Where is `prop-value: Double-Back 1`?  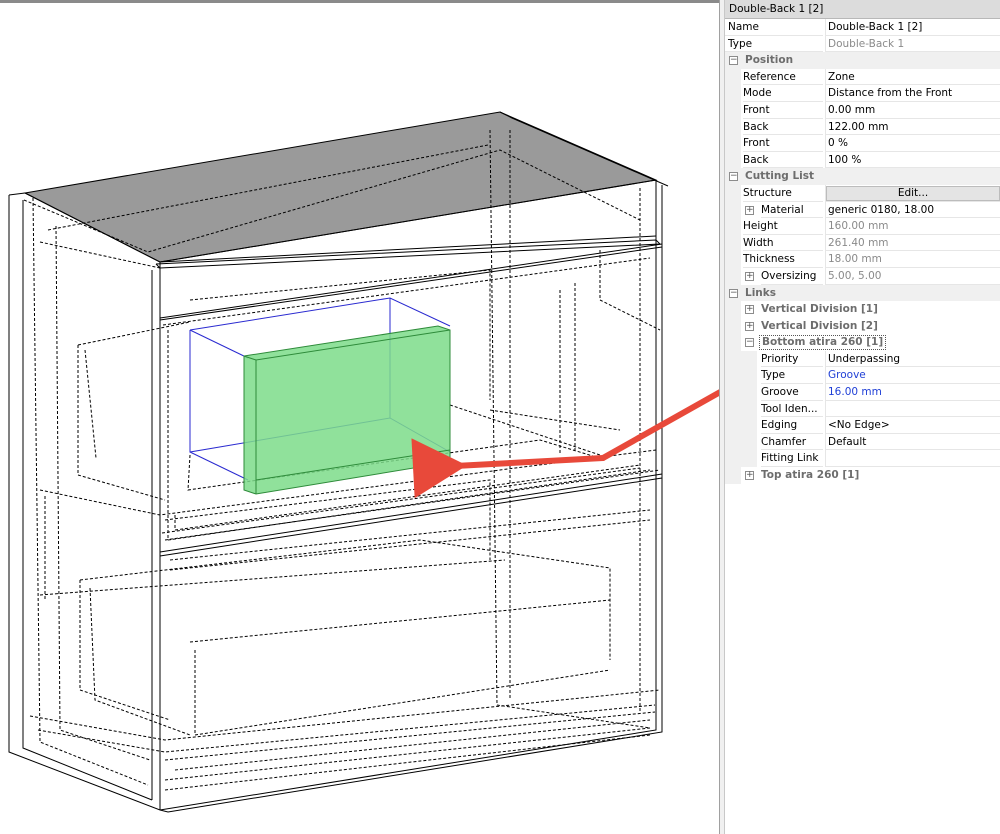 prop-value: Double-Back 1 is located at coordinates (912, 44).